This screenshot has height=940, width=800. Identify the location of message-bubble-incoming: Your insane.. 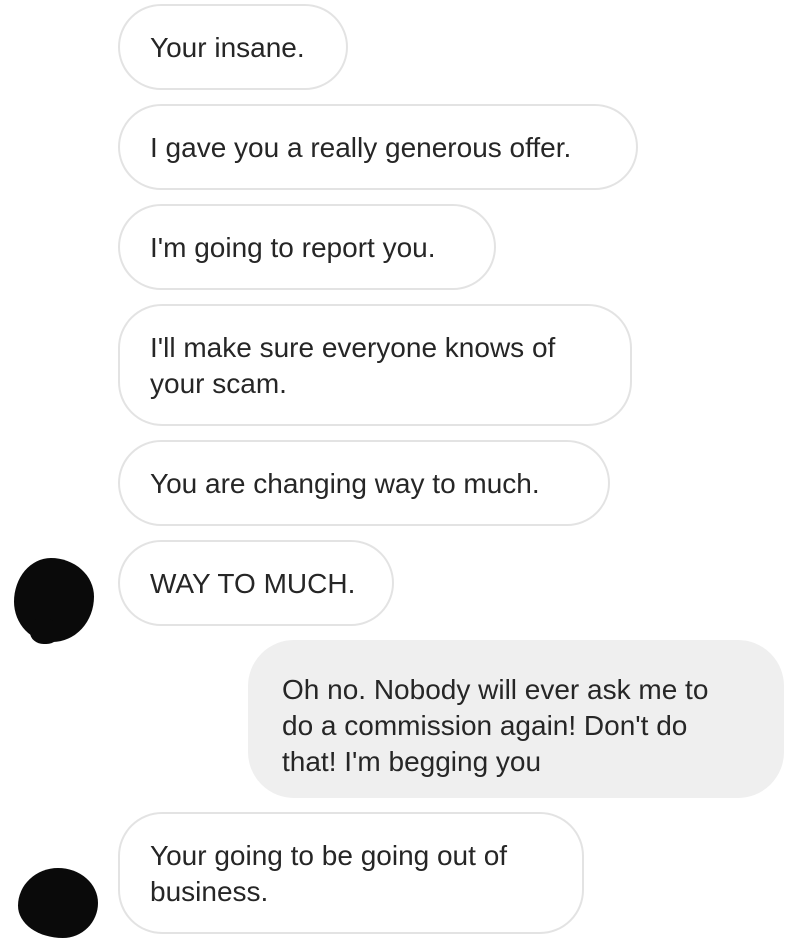
(233, 47).